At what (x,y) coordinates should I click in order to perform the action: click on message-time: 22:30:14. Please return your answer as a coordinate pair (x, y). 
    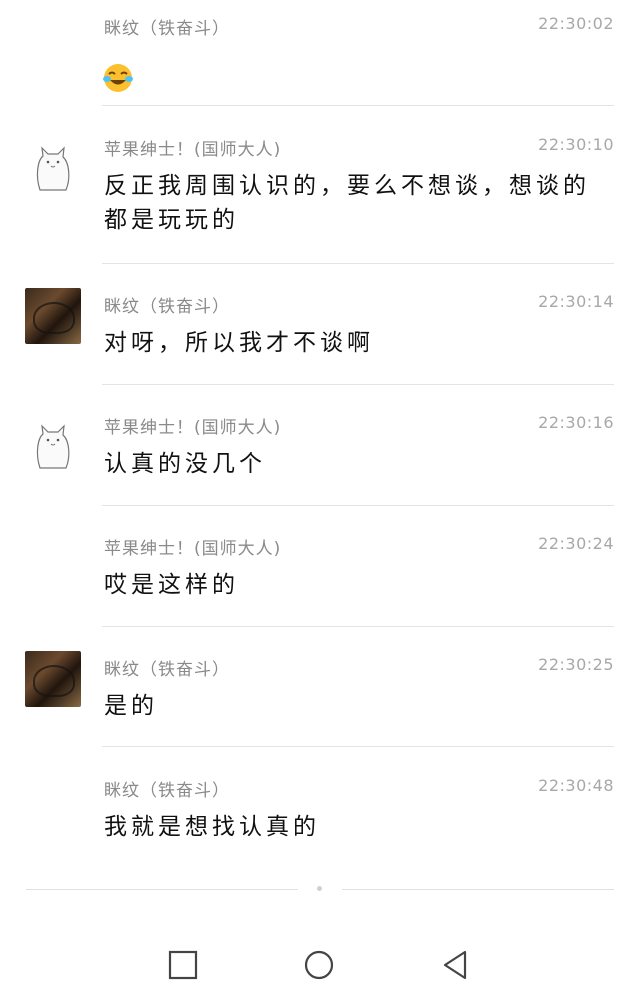
    Looking at the image, I should click on (576, 301).